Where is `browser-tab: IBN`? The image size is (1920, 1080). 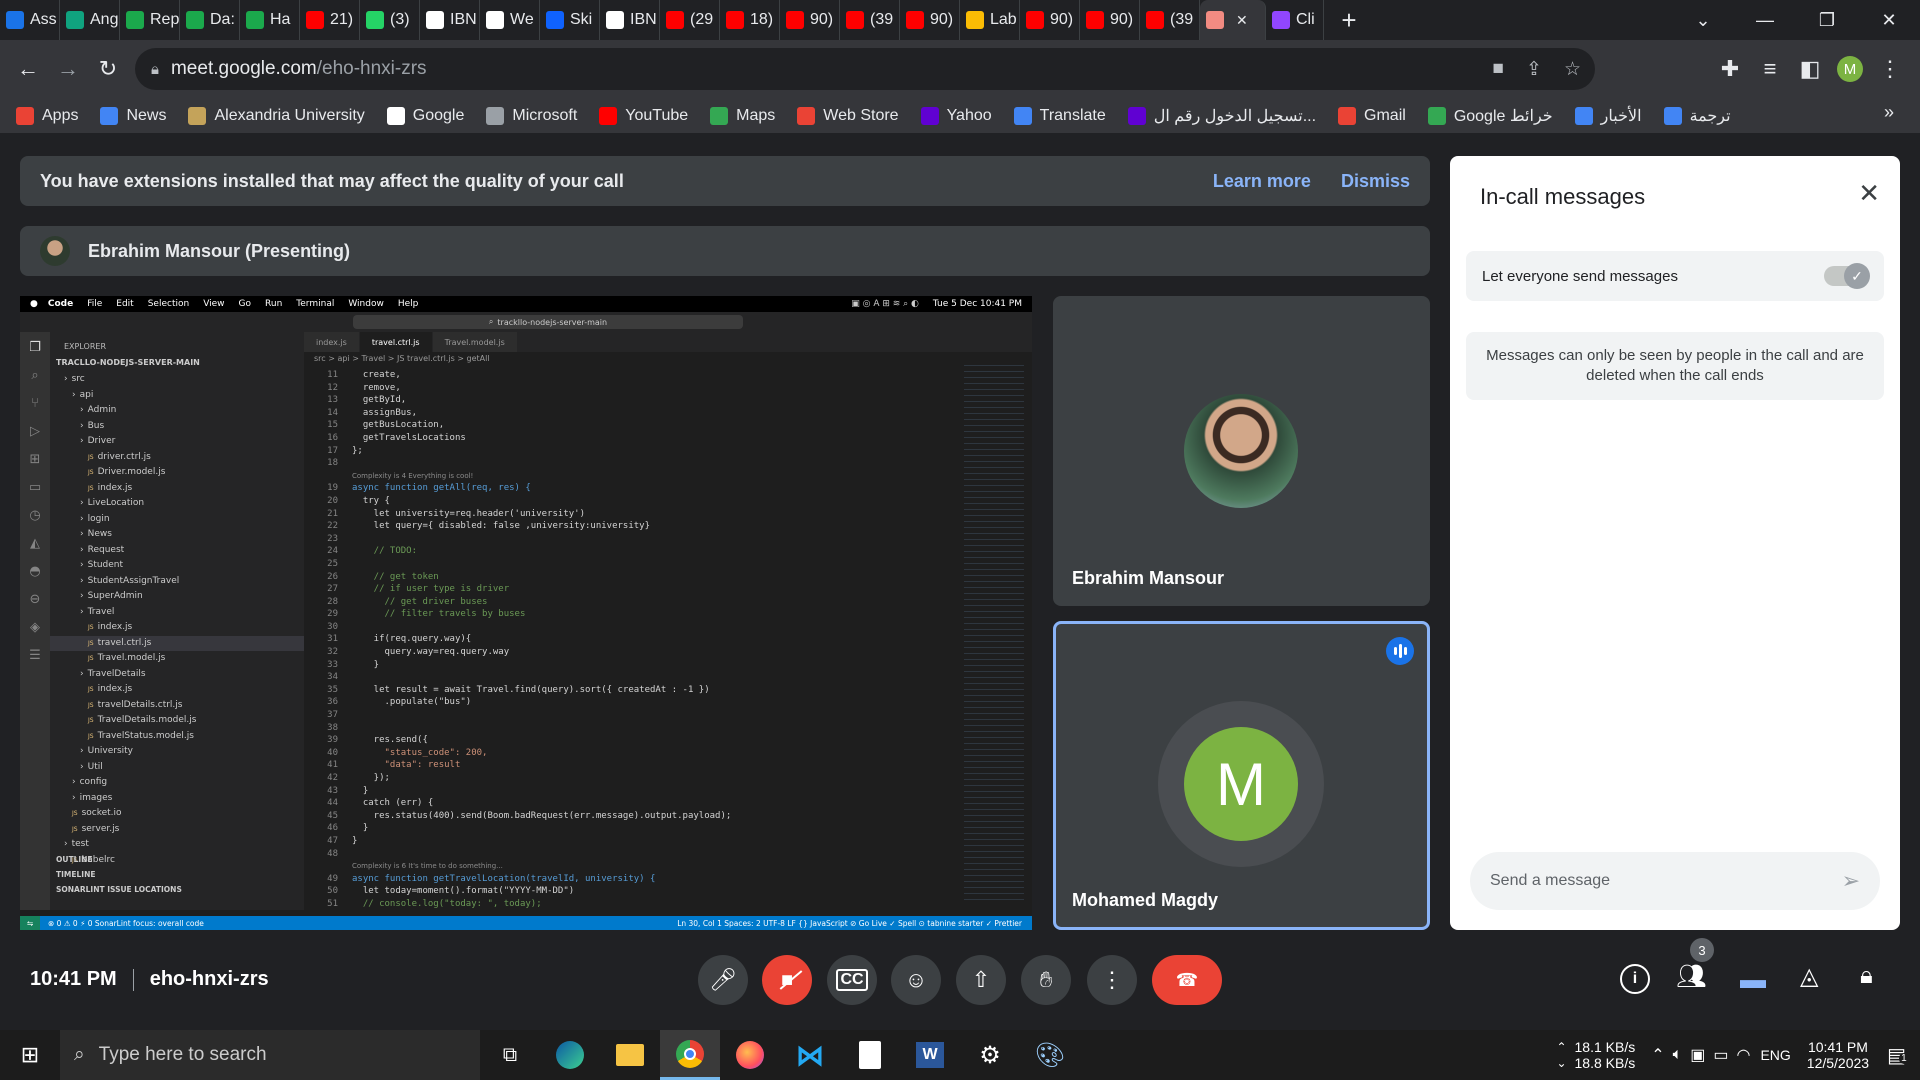
browser-tab: IBN is located at coordinates (630, 20).